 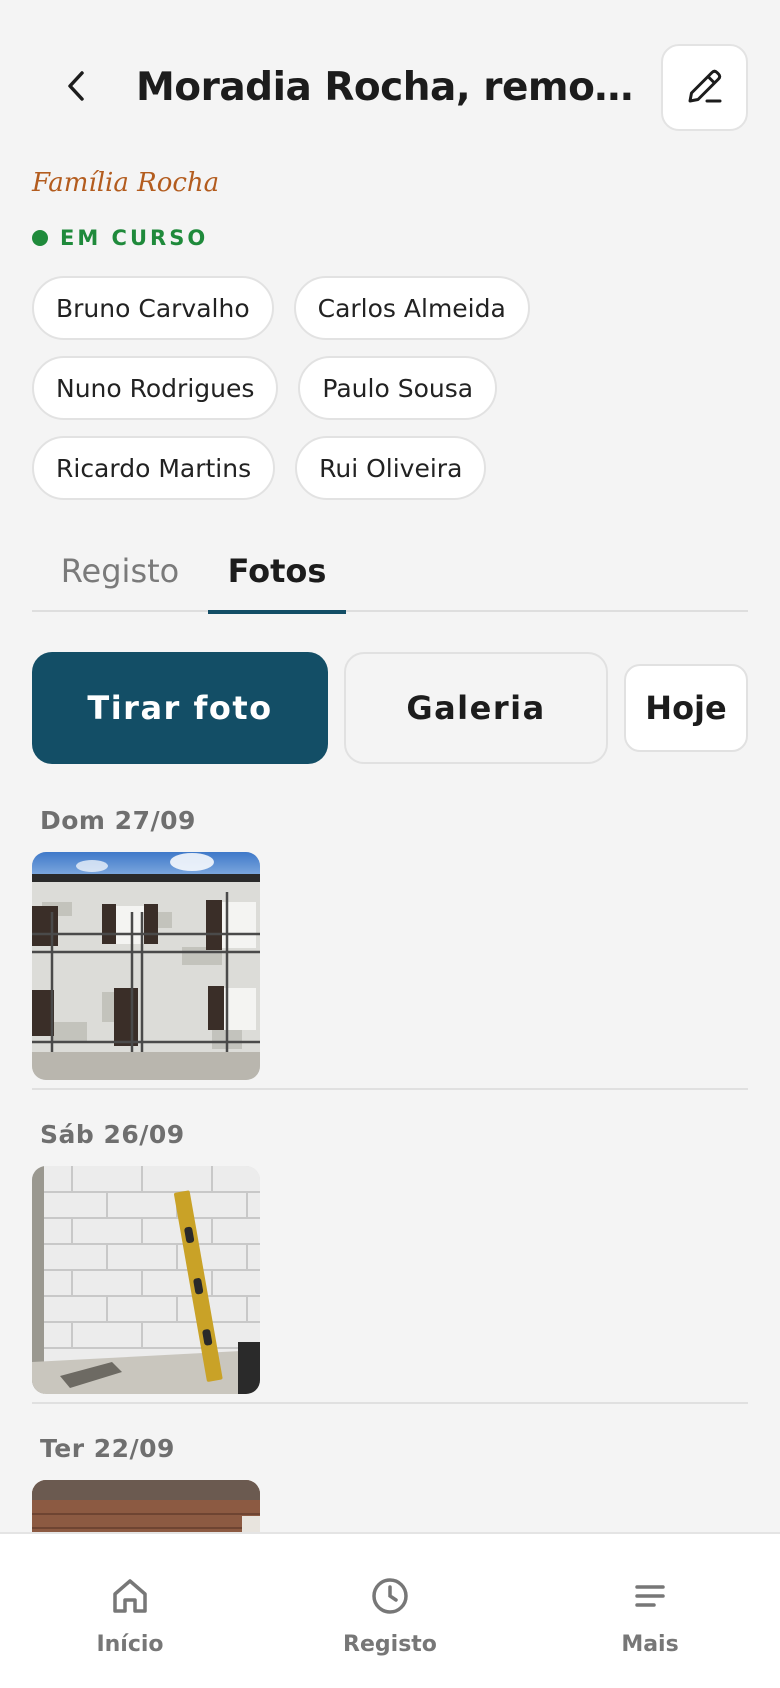 I want to click on team-chip: Nuno Rodrigues, so click(x=155, y=388).